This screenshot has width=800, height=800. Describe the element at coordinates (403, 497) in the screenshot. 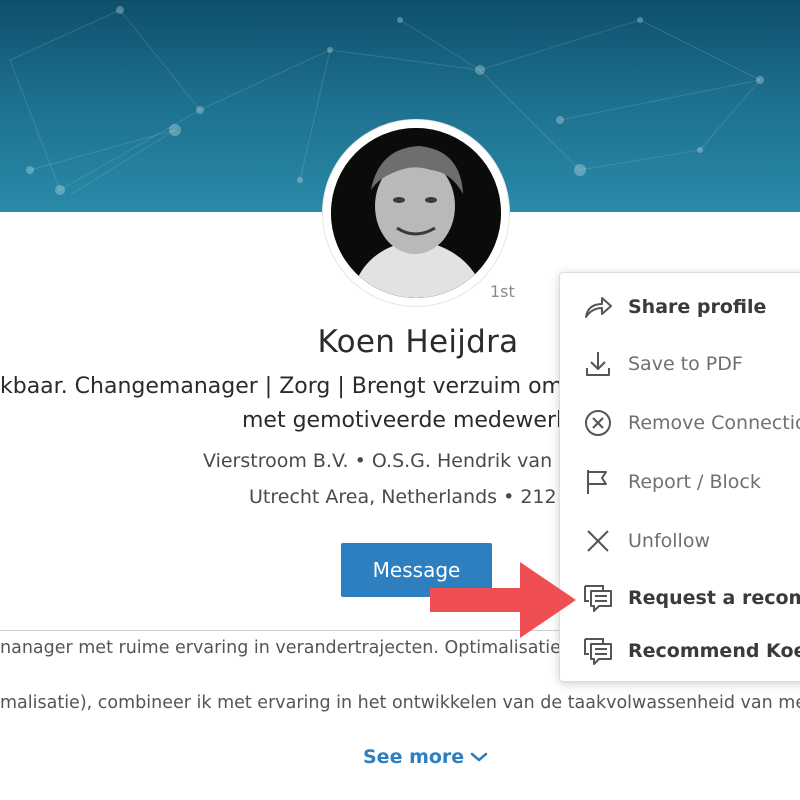

I see `profile-location: Utrecht Area, Netherlands • 212` at that location.